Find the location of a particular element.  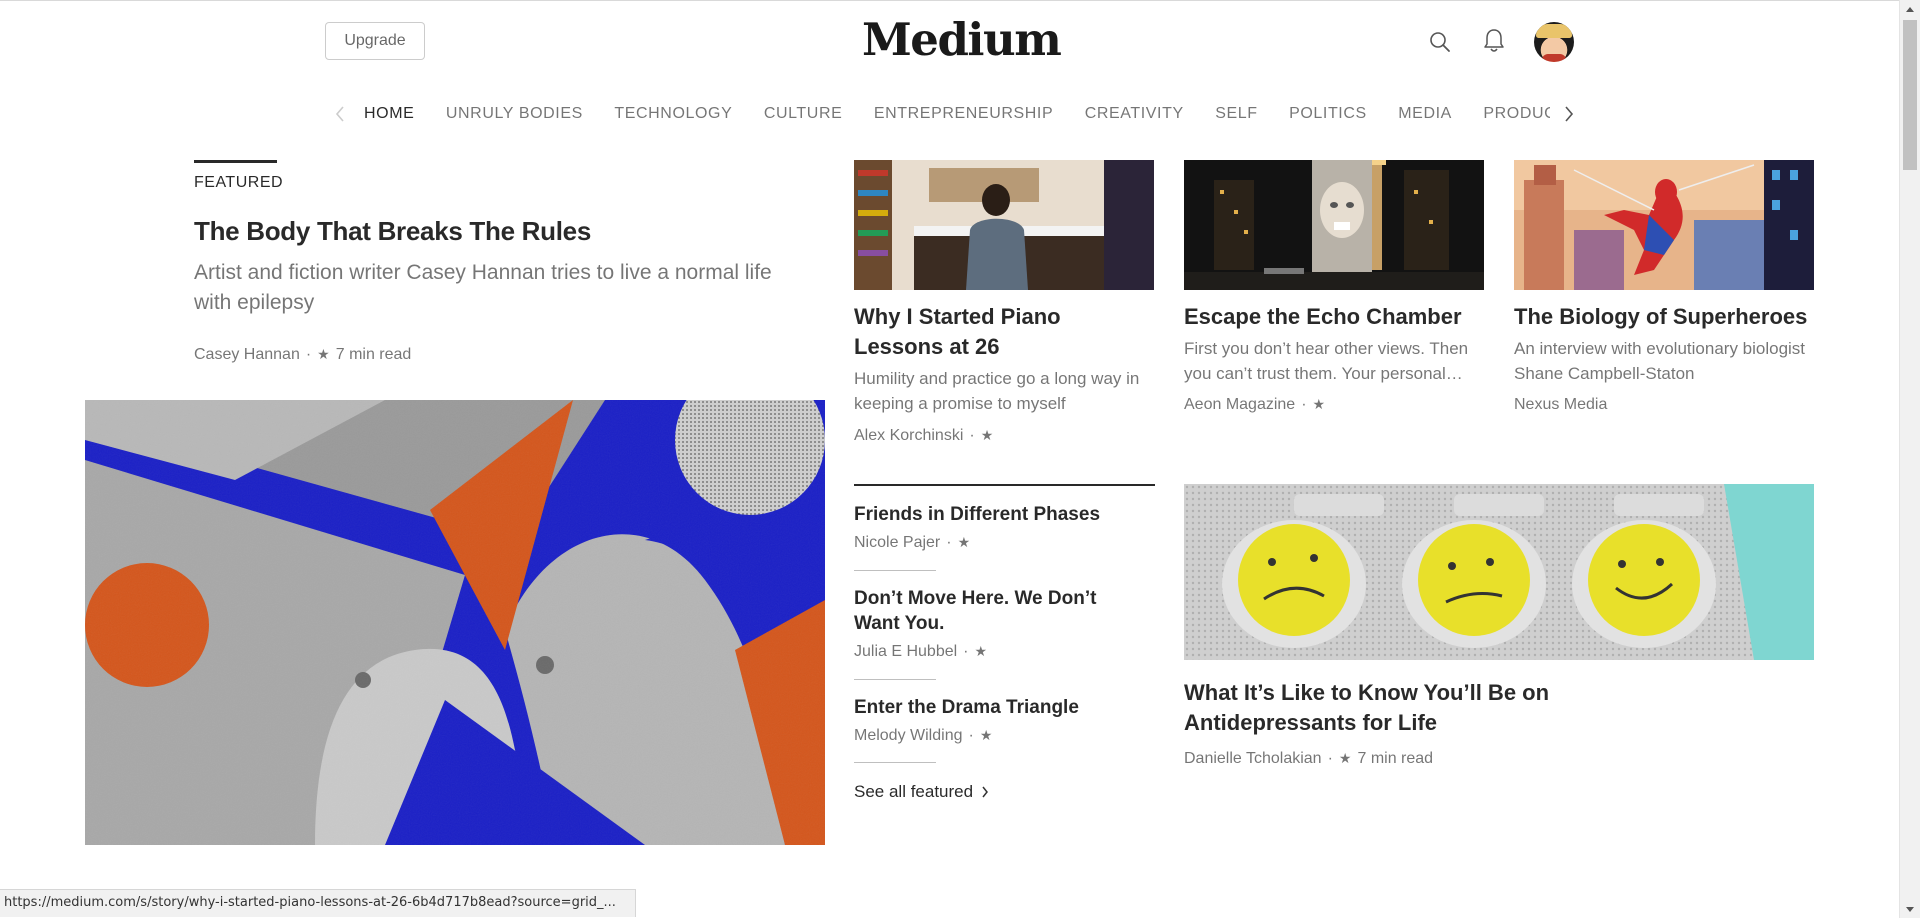

avatar-shirt-shape is located at coordinates (1554, 58).